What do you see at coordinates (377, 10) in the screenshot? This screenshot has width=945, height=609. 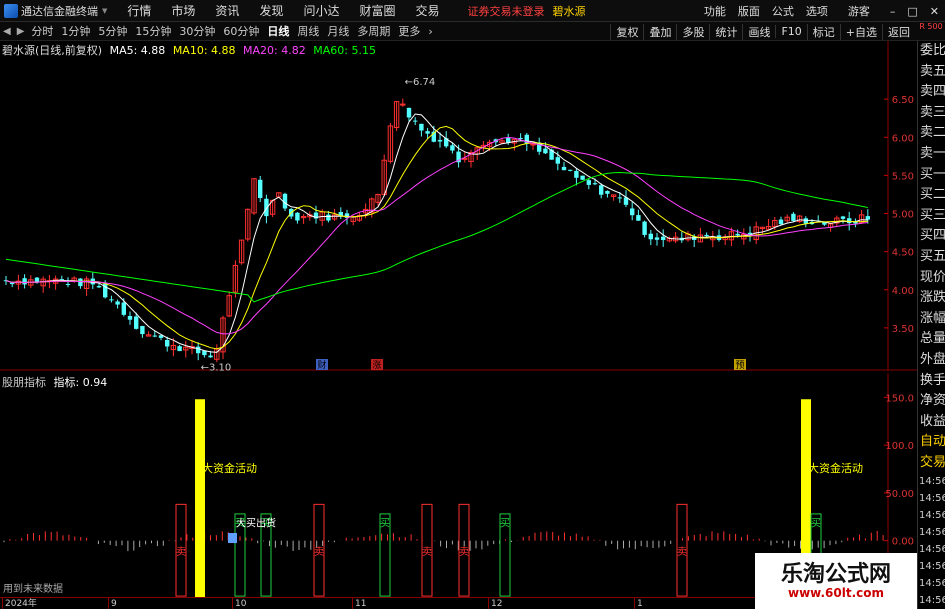 I see `menu-wealth: 财富圈` at bounding box center [377, 10].